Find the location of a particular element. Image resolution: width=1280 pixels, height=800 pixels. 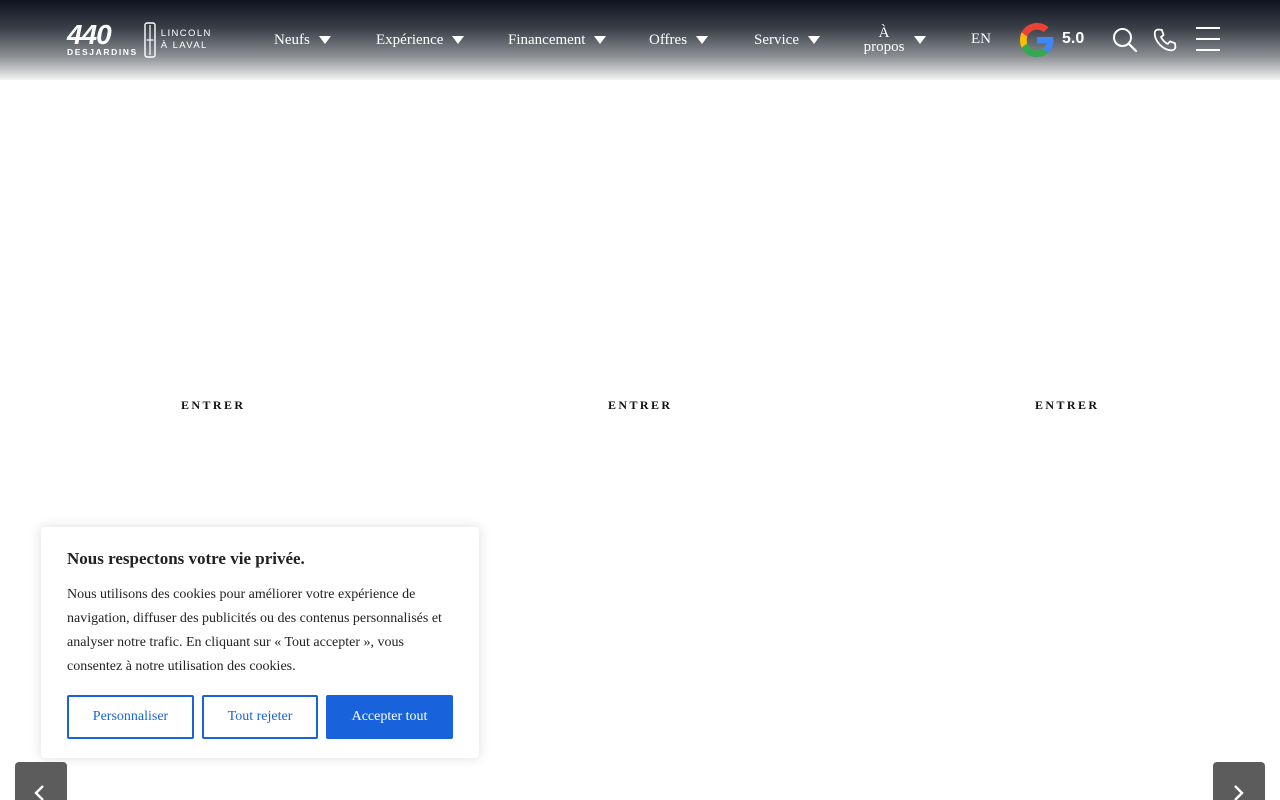

logo-line2: À LAVAL is located at coordinates (184, 45).